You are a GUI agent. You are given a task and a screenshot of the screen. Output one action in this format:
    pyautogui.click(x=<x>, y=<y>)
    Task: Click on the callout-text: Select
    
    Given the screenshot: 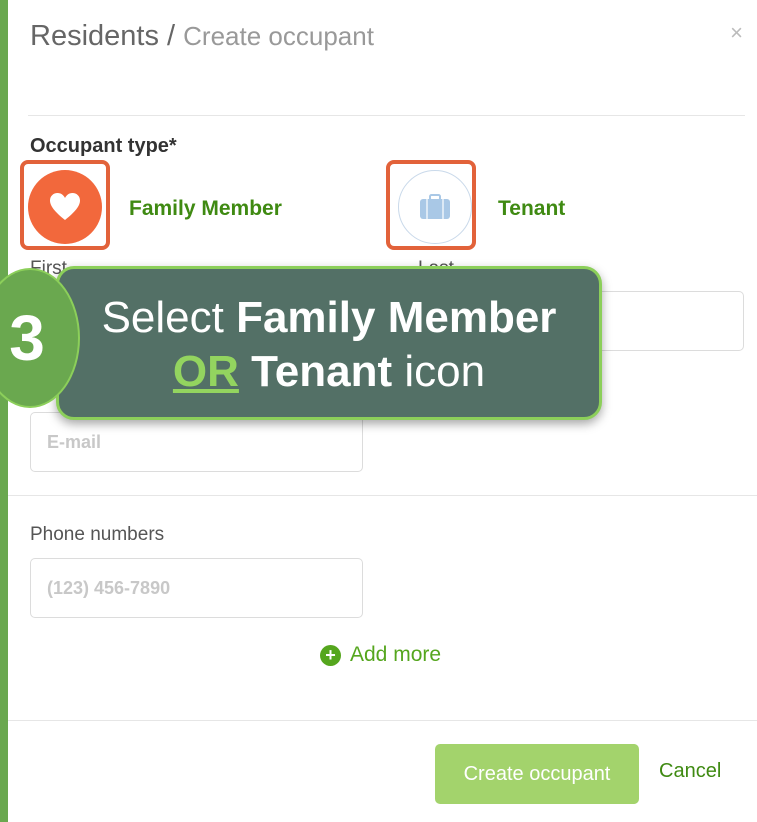 What is the action you would take?
    pyautogui.click(x=169, y=317)
    